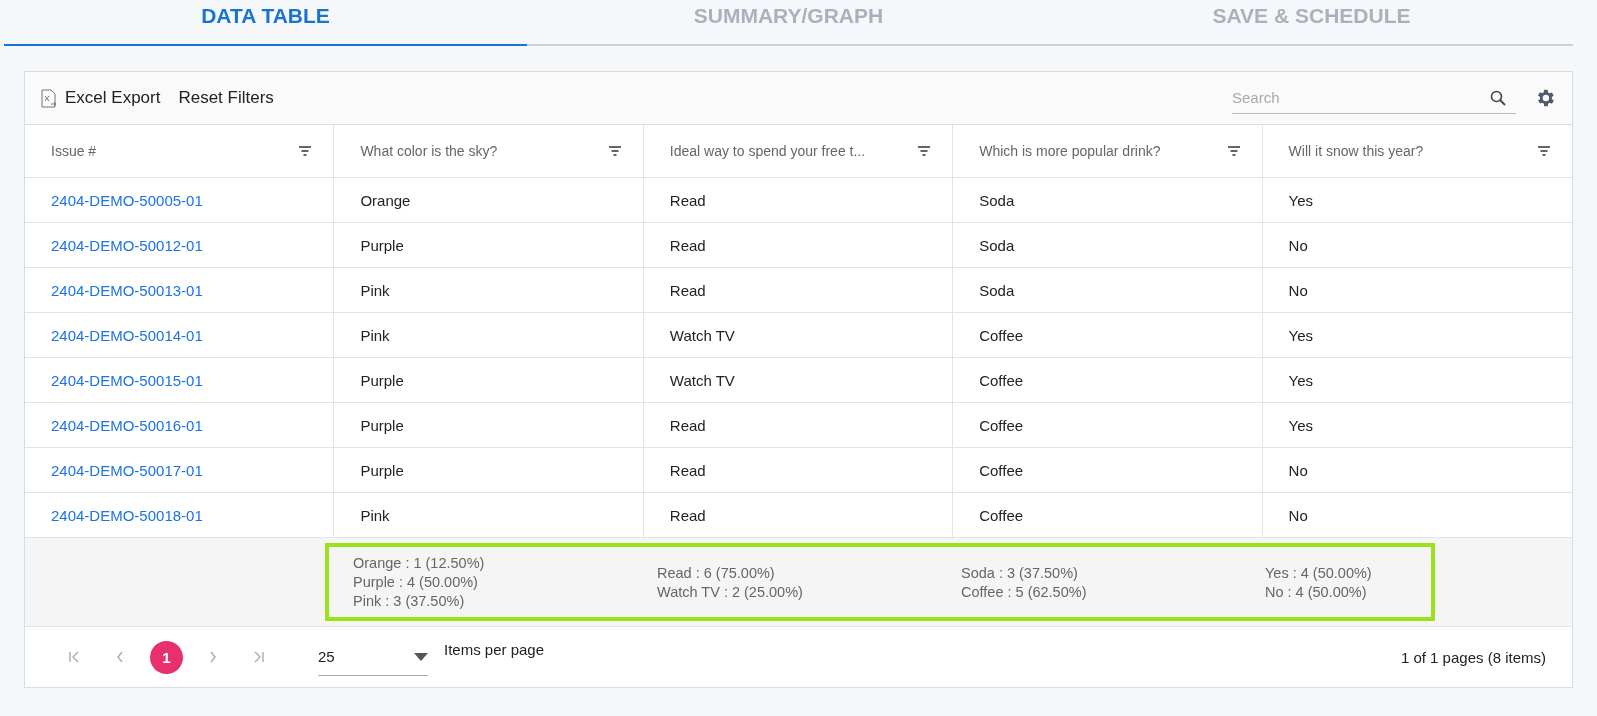 The image size is (1597, 716). Describe the element at coordinates (74, 657) in the screenshot. I see `first-page-icon` at that location.